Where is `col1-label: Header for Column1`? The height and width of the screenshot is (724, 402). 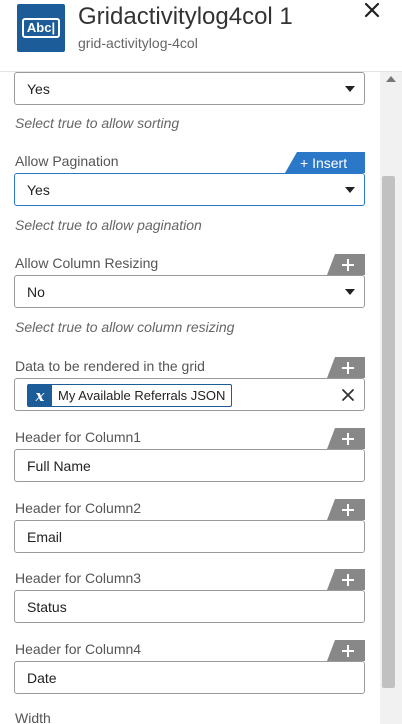 col1-label: Header for Column1 is located at coordinates (78, 437).